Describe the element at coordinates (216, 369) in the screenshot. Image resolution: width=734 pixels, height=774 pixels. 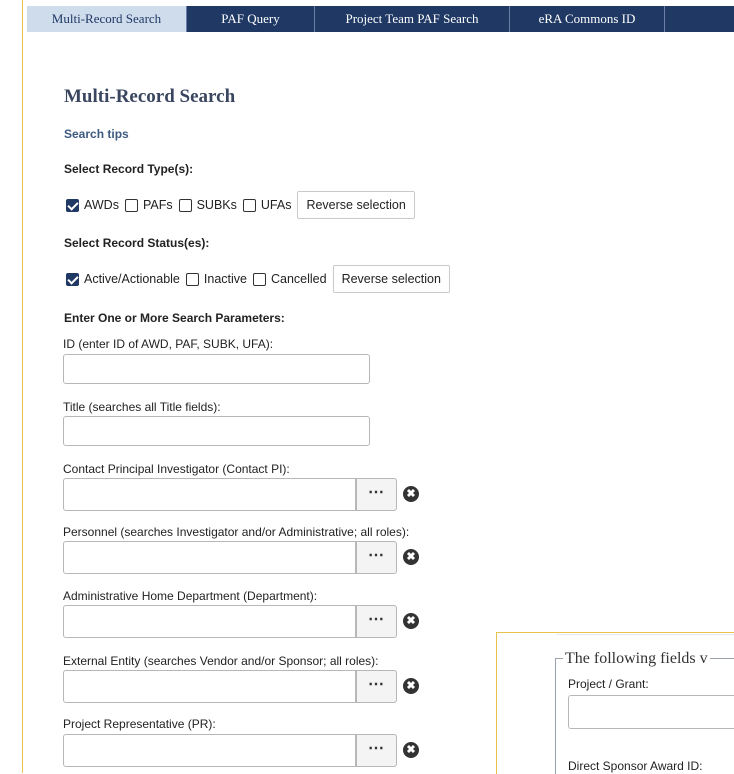
I see `id-input` at that location.